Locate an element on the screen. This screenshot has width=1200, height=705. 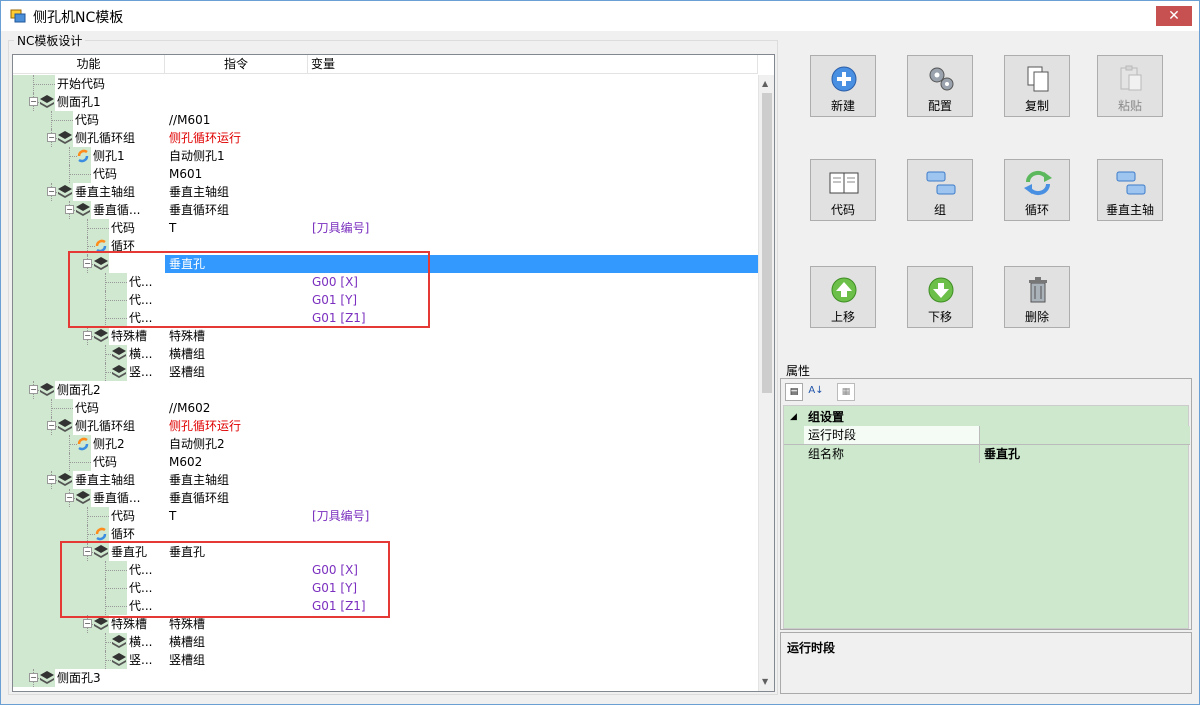
collapse-triangle-icon: ◢ is located at coordinates (793, 417).